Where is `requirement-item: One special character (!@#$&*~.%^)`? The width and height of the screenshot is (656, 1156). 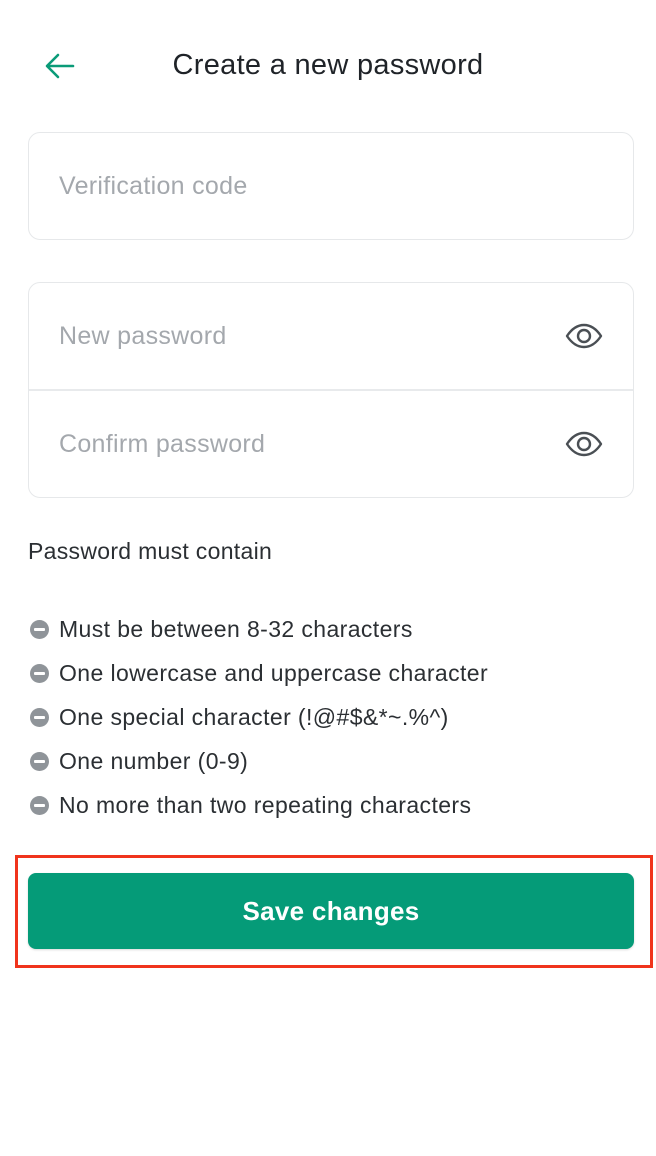 requirement-item: One special character (!@#$&*~.%^) is located at coordinates (330, 717).